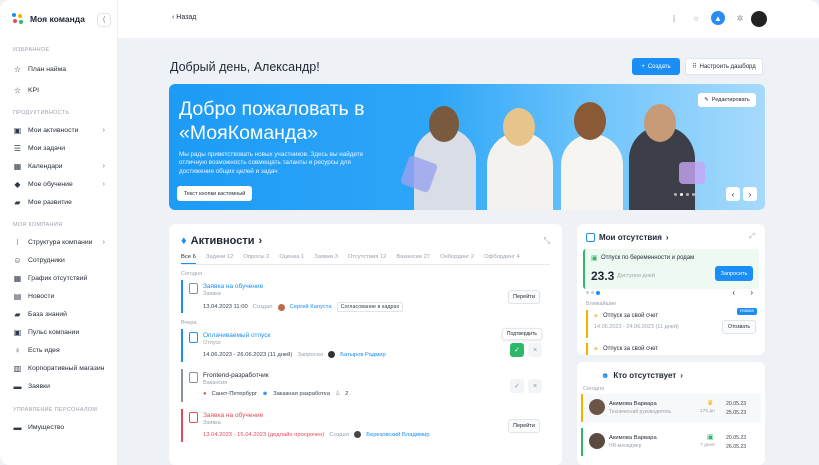 The width and height of the screenshot is (819, 465). What do you see at coordinates (62, 90) in the screenshot?
I see `sidebar-item-kpi: ☆ KPI` at bounding box center [62, 90].